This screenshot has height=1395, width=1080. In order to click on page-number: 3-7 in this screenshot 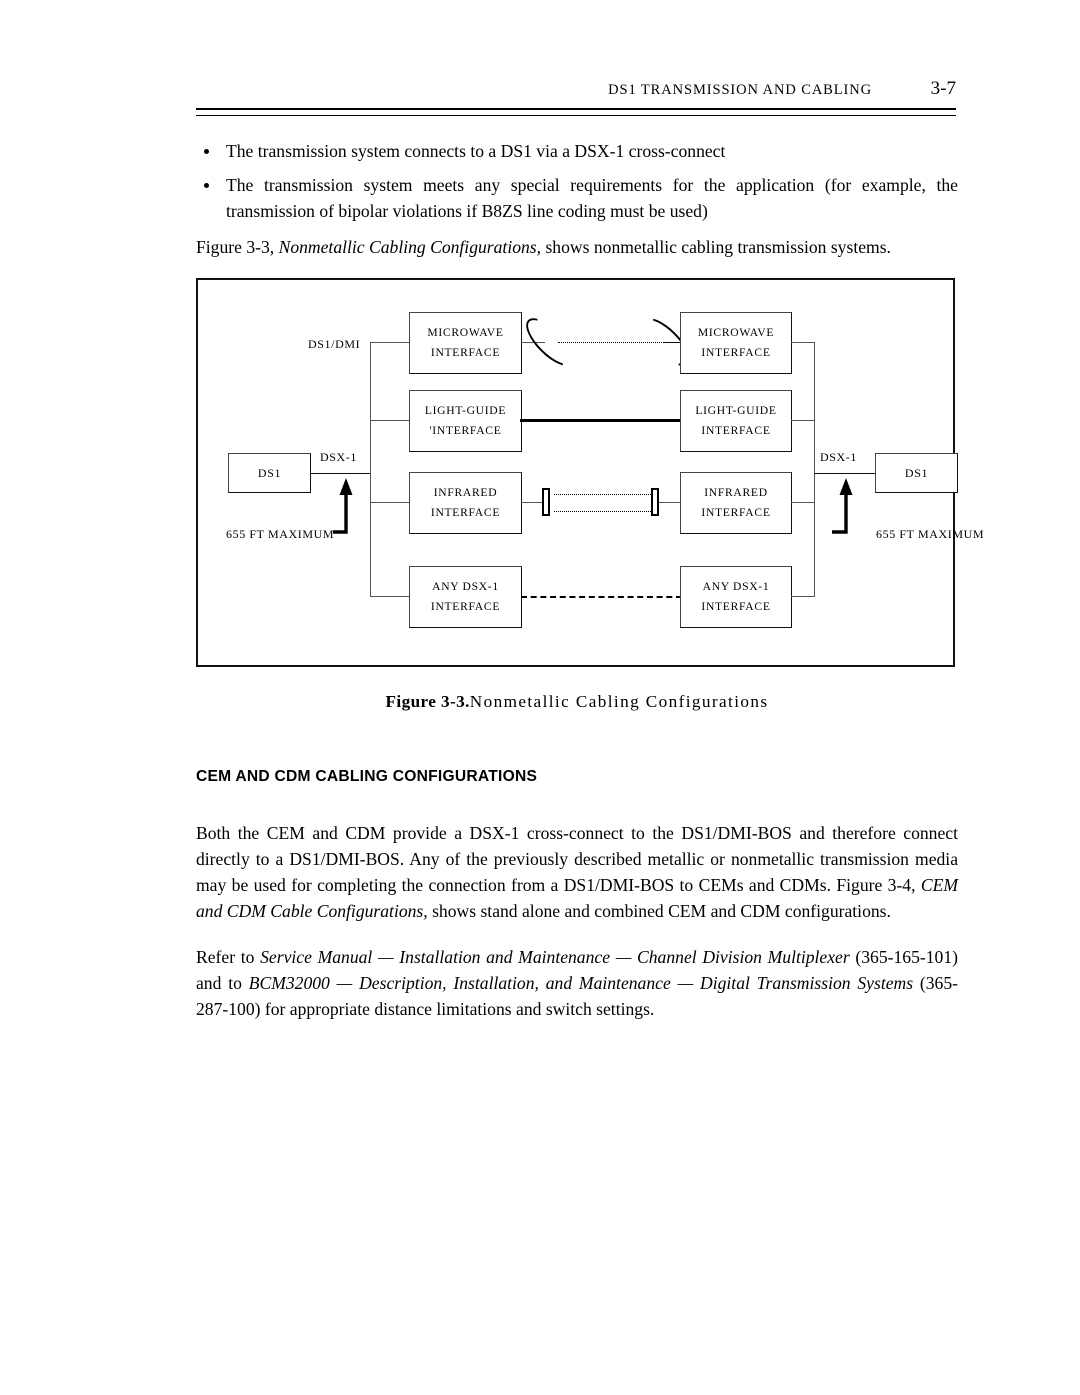, I will do `click(943, 88)`.